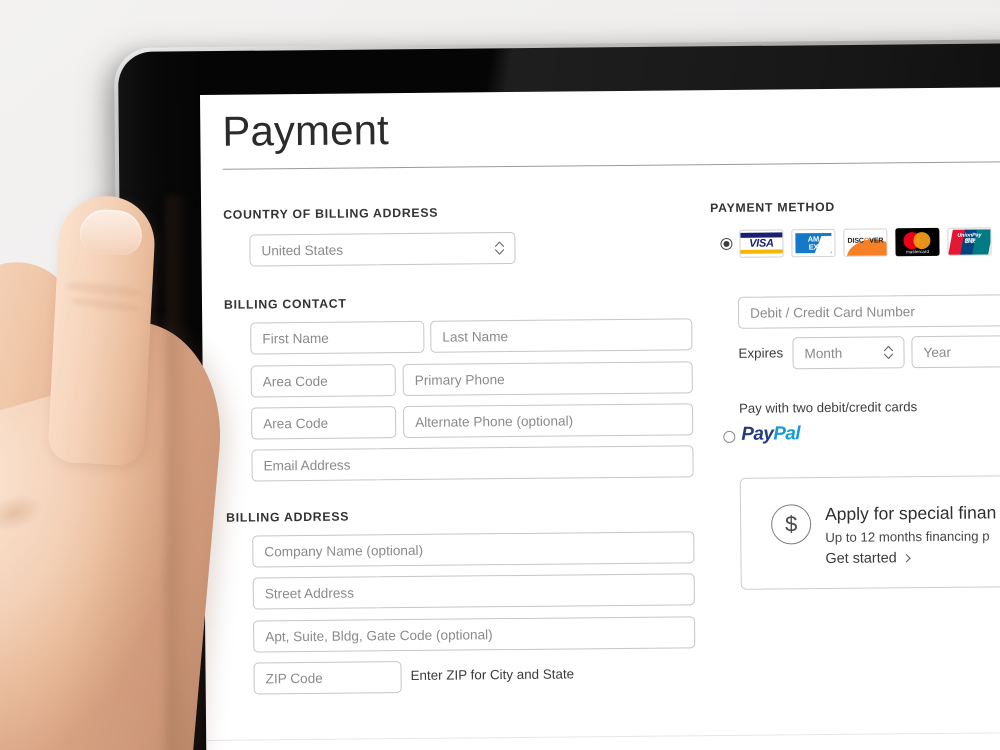  What do you see at coordinates (331, 213) in the screenshot?
I see `country-of-billing-address-label: COUNTRY OF BILLING ADDRESS` at bounding box center [331, 213].